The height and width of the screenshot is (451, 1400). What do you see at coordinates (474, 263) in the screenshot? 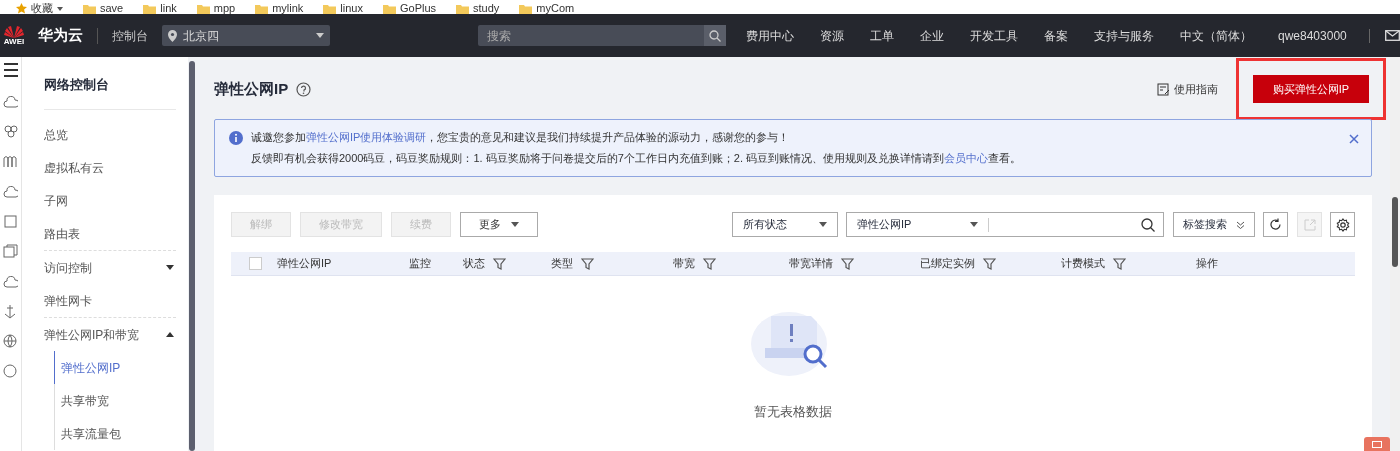
I see `column-header: 状态` at bounding box center [474, 263].